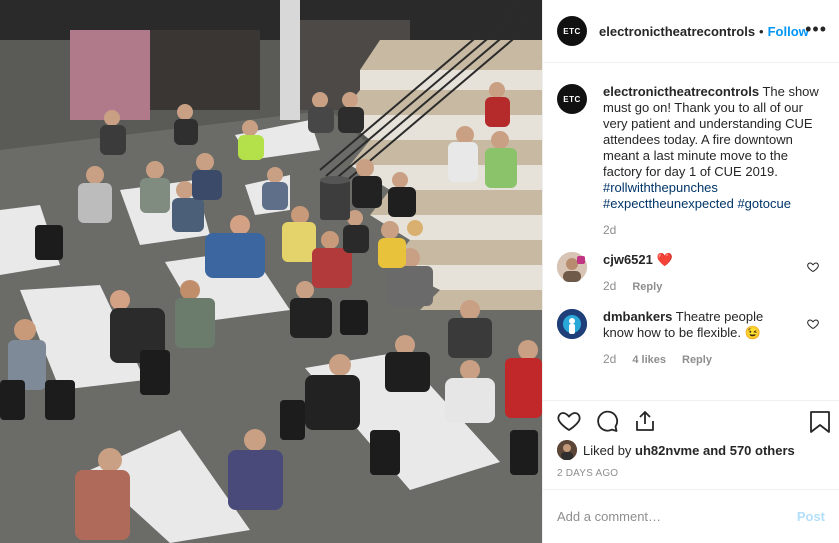 Image resolution: width=839 pixels, height=543 pixels. I want to click on likes-summary: Liked by uh82nvme and 570 others, so click(676, 450).